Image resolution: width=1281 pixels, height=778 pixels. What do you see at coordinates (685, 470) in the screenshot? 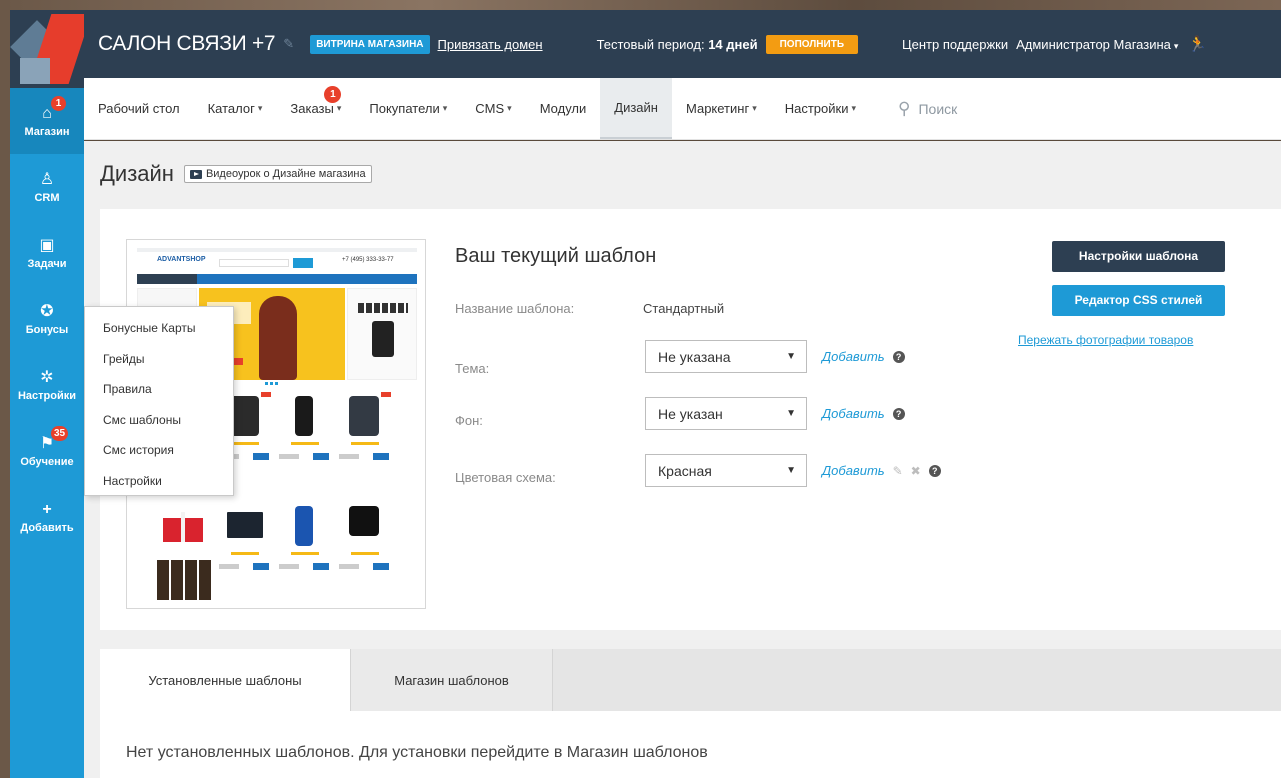
I see `color-scheme-selected-value: Красная` at bounding box center [685, 470].